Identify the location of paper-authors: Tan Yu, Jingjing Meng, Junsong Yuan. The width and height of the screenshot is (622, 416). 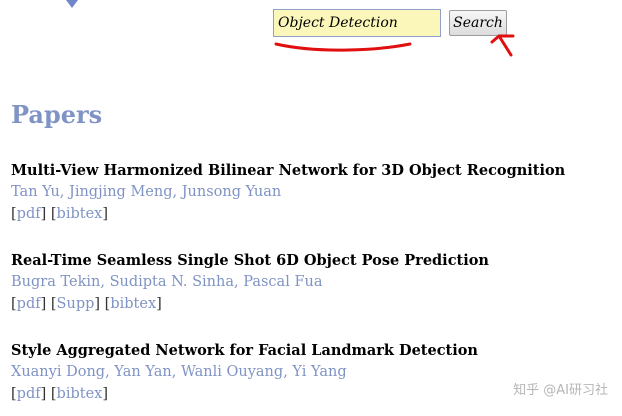
(146, 192).